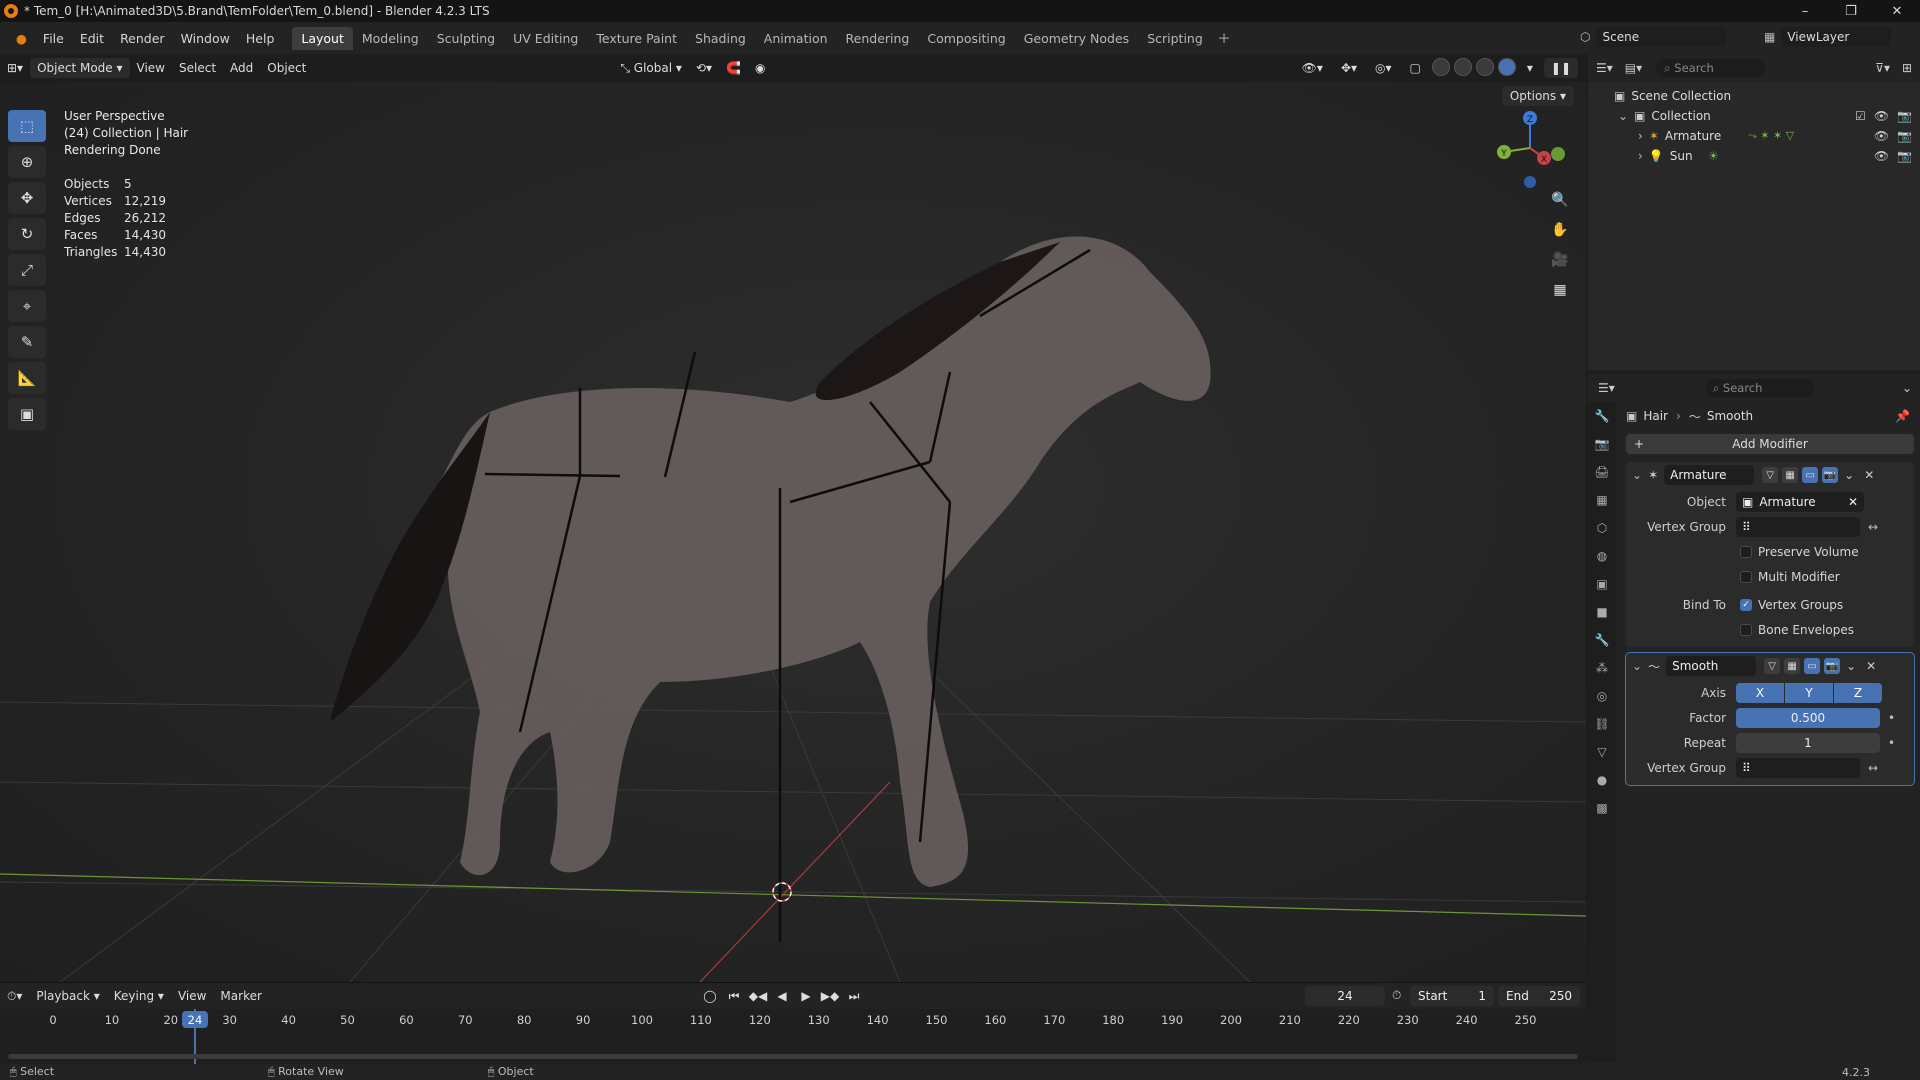  What do you see at coordinates (80, 68) in the screenshot?
I see `mode-dropdown: Object Mode ▾` at bounding box center [80, 68].